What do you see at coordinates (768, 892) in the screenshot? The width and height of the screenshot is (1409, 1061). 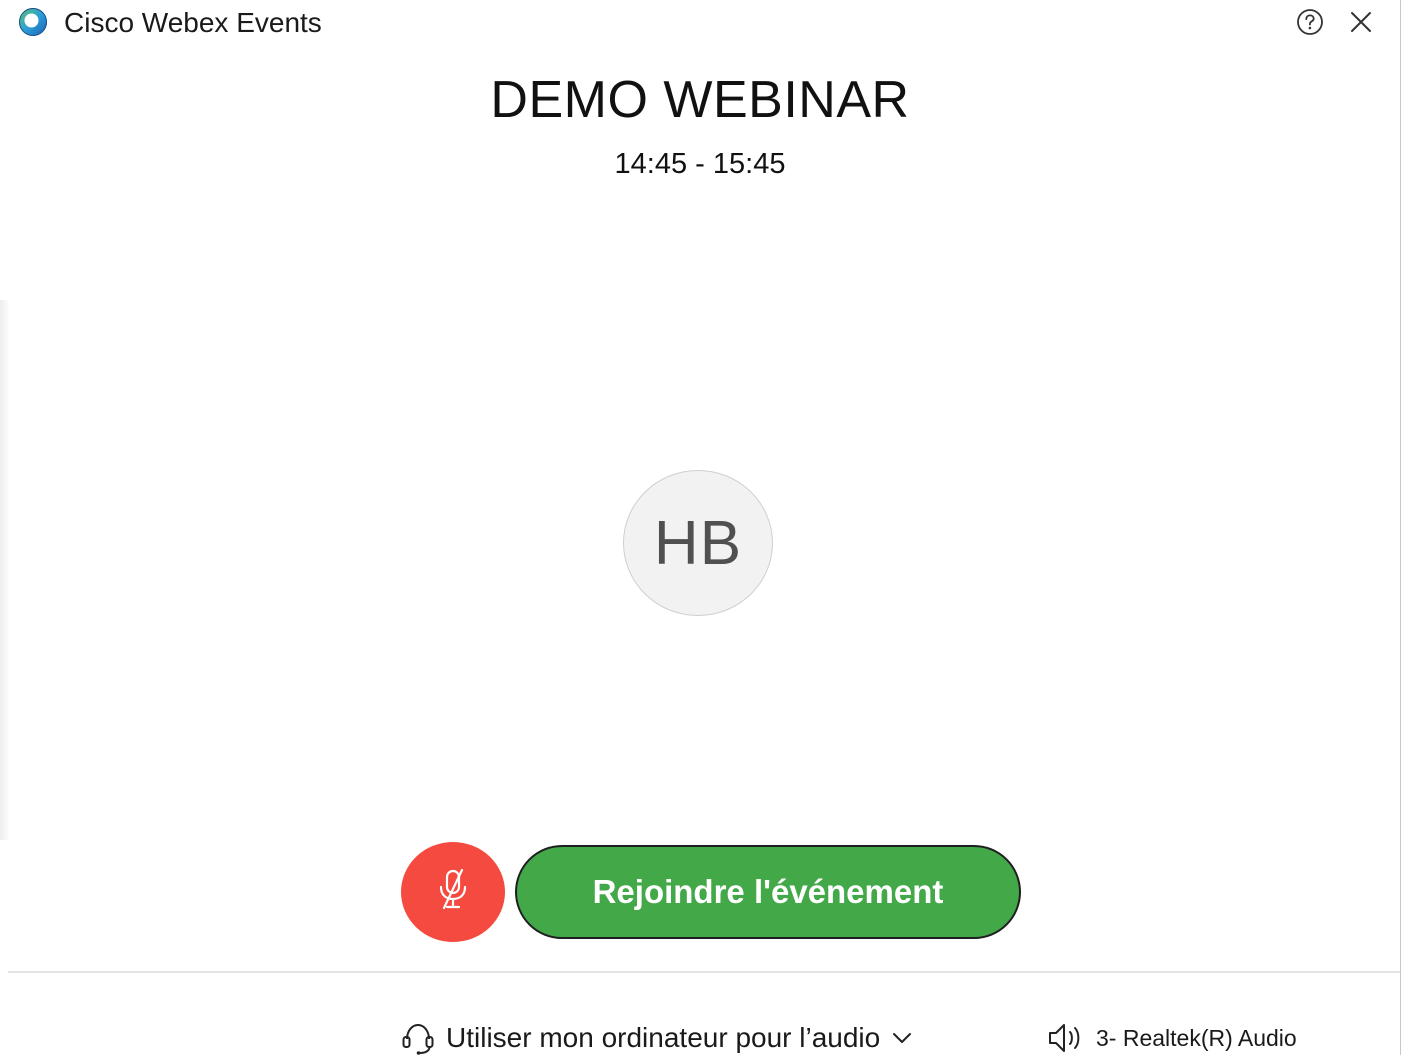 I see `join-event-button: Rejoindre l'événement` at bounding box center [768, 892].